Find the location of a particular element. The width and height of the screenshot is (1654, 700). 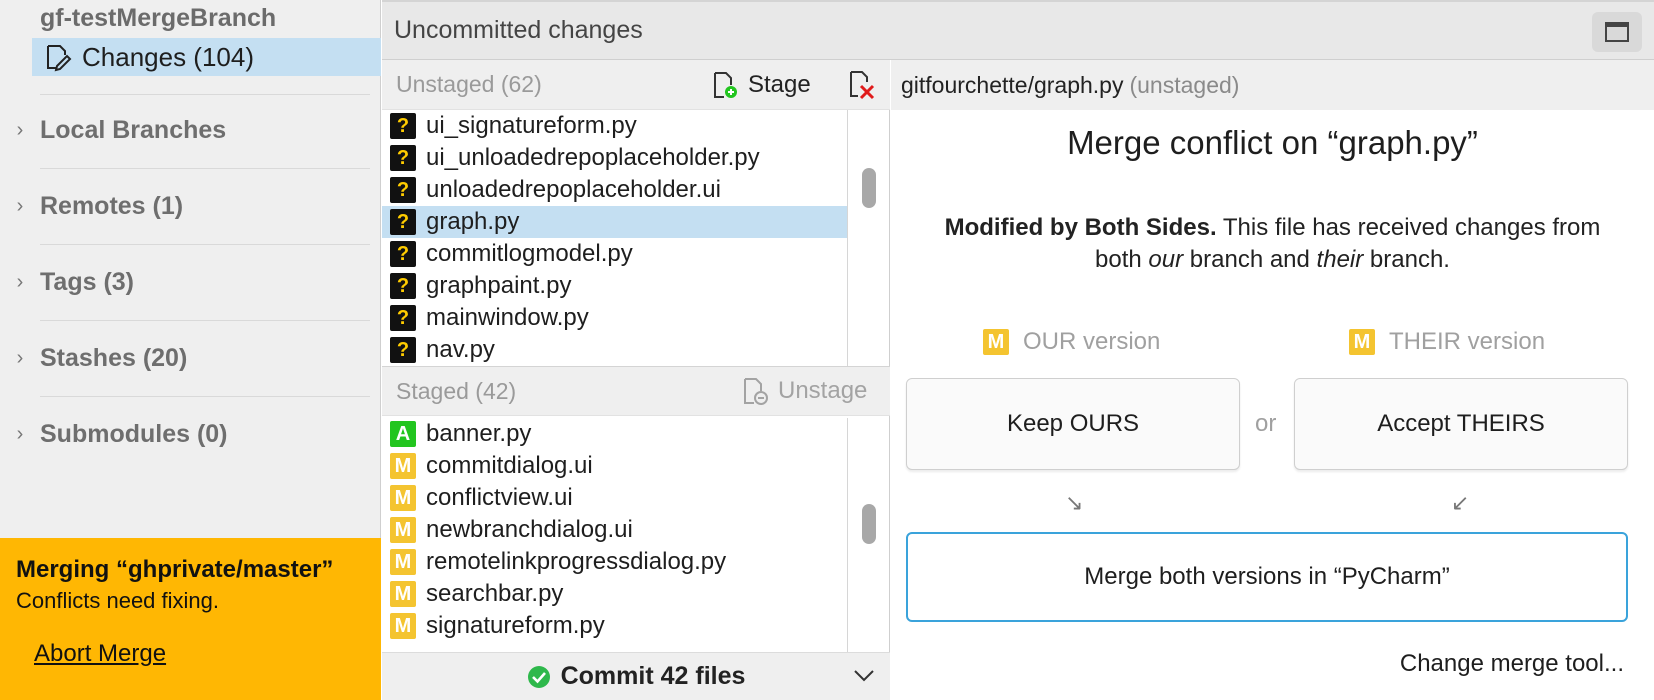

list-item: M commitdialog.ui is located at coordinates (615, 466).